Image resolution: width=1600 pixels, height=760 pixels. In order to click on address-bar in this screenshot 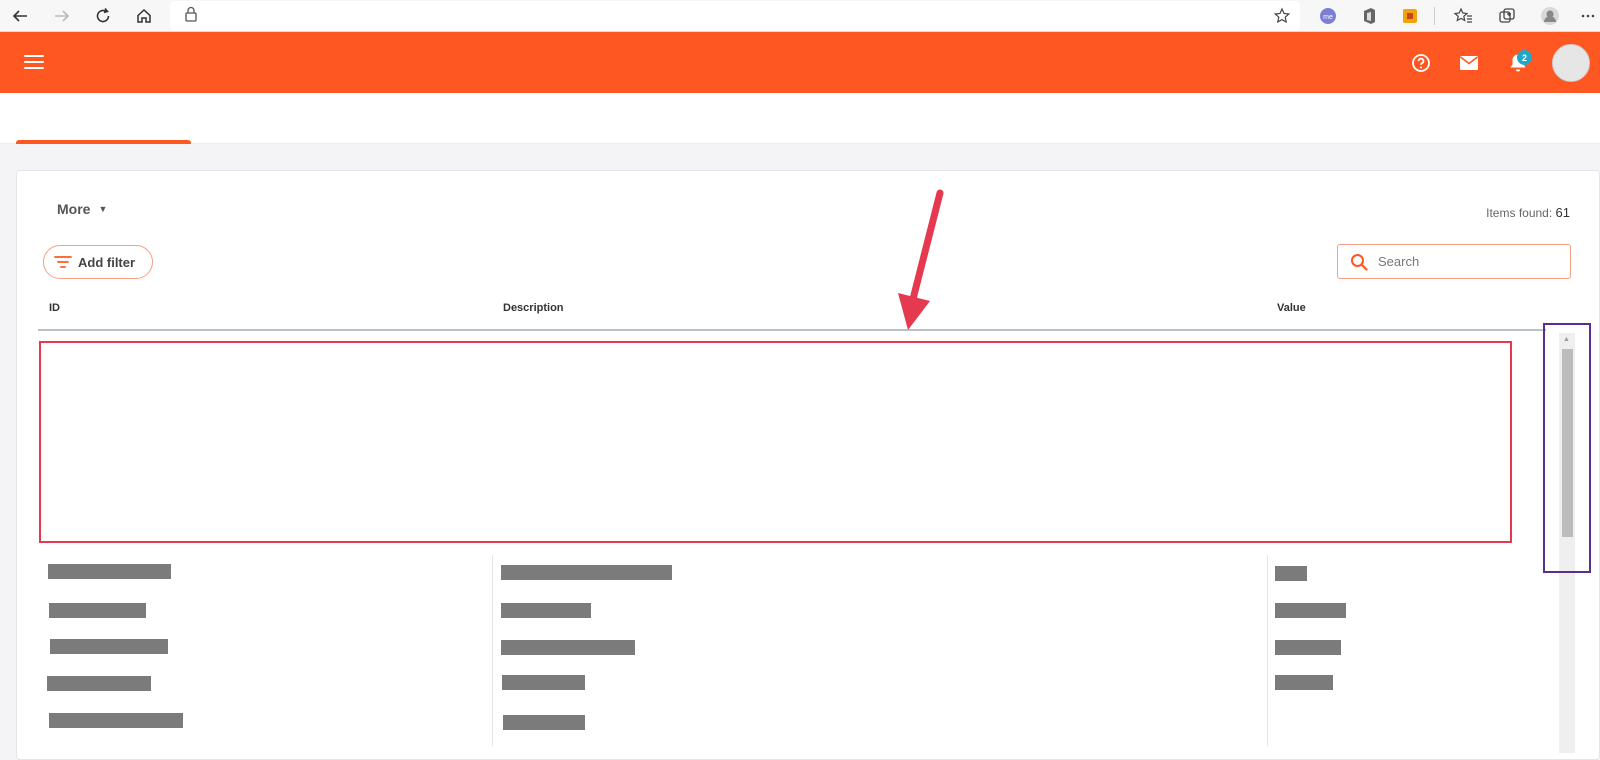, I will do `click(735, 16)`.